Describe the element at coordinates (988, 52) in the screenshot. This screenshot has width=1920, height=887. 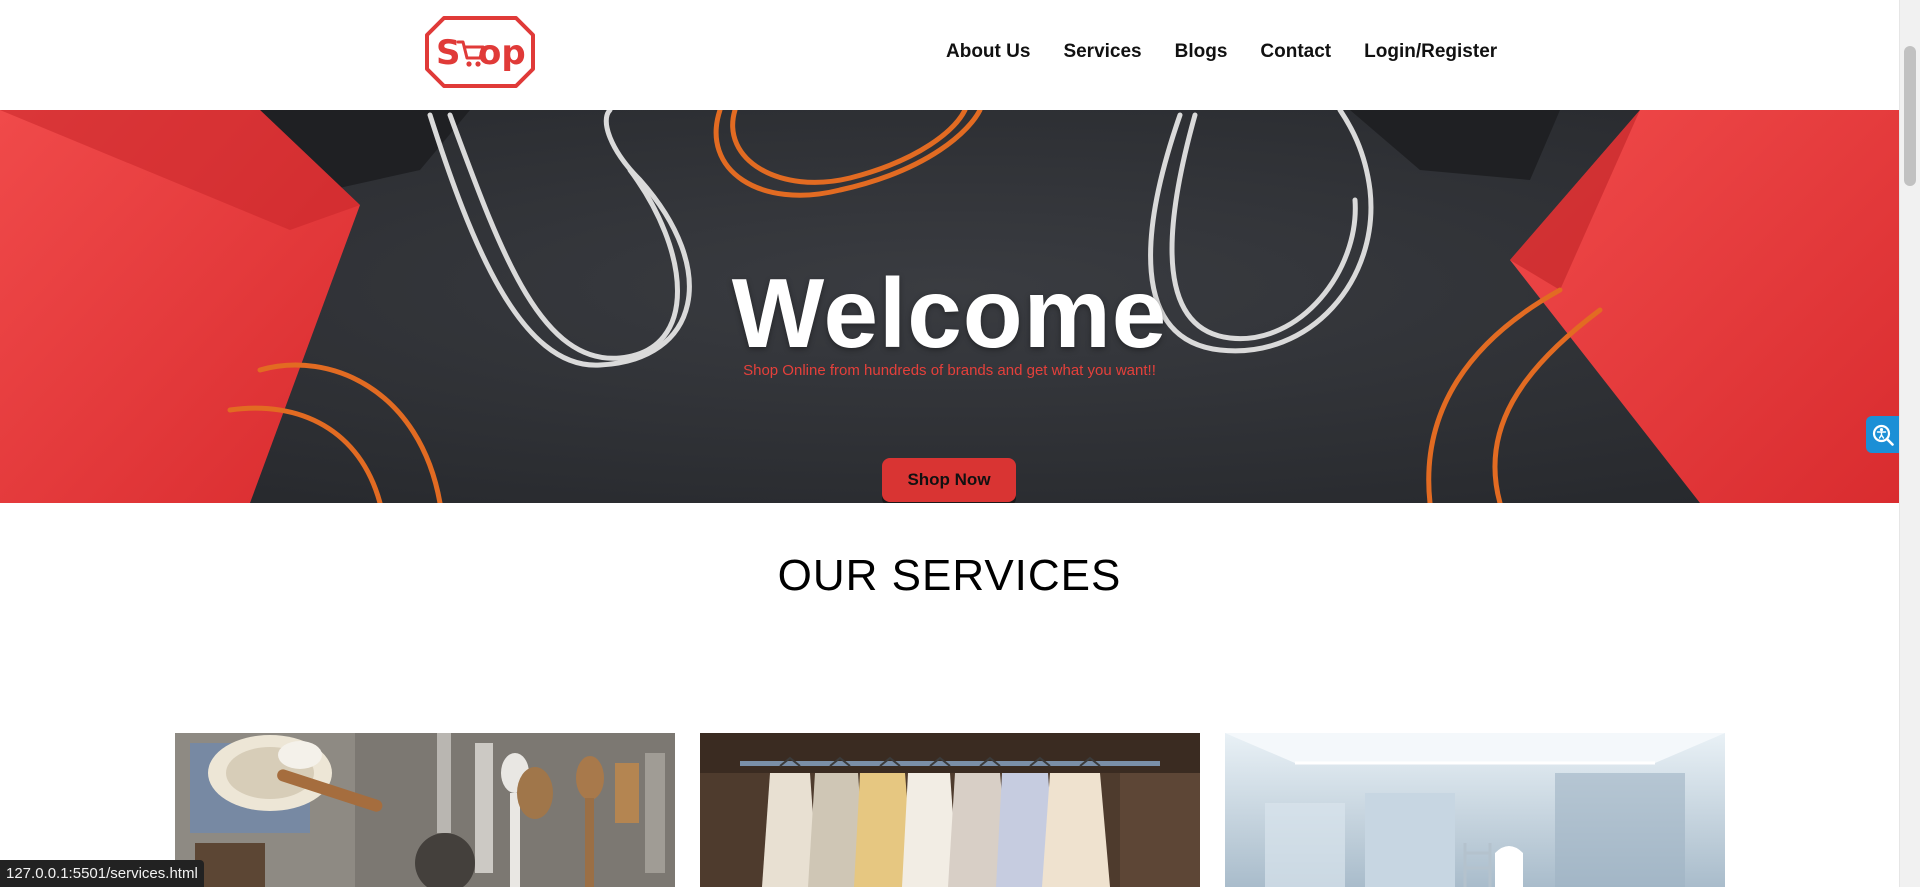
I see `nav-about-us: About Us` at that location.